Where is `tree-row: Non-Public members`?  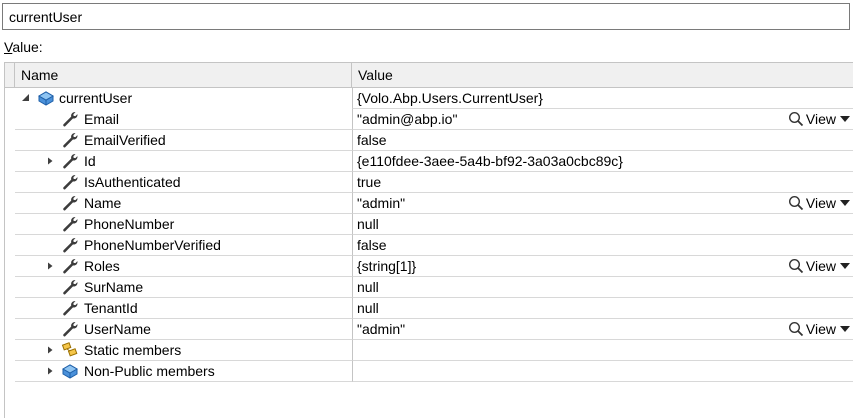
tree-row: Non-Public members is located at coordinates (429, 371).